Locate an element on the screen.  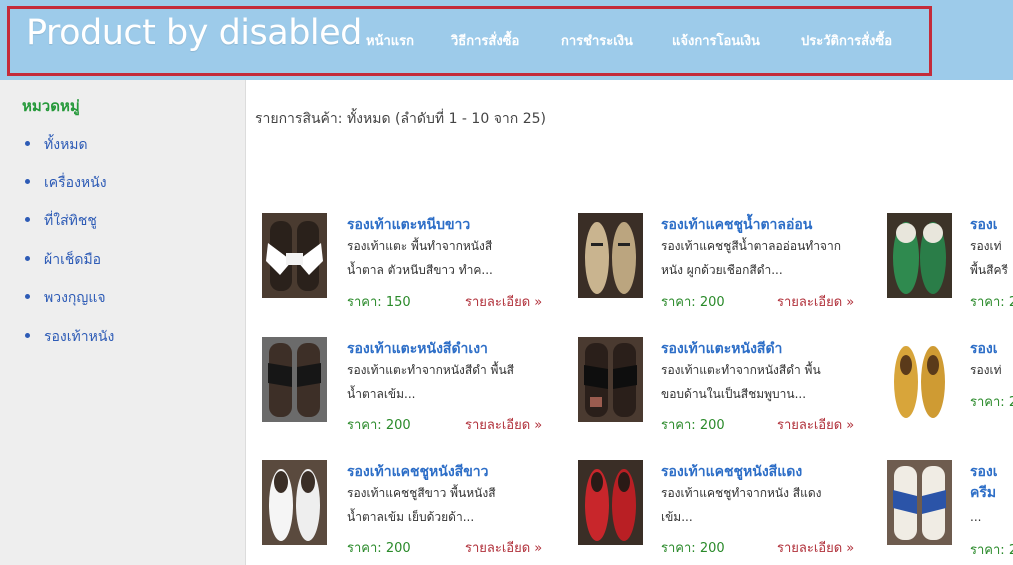
product-image-tan-shoe is located at coordinates (610, 255).